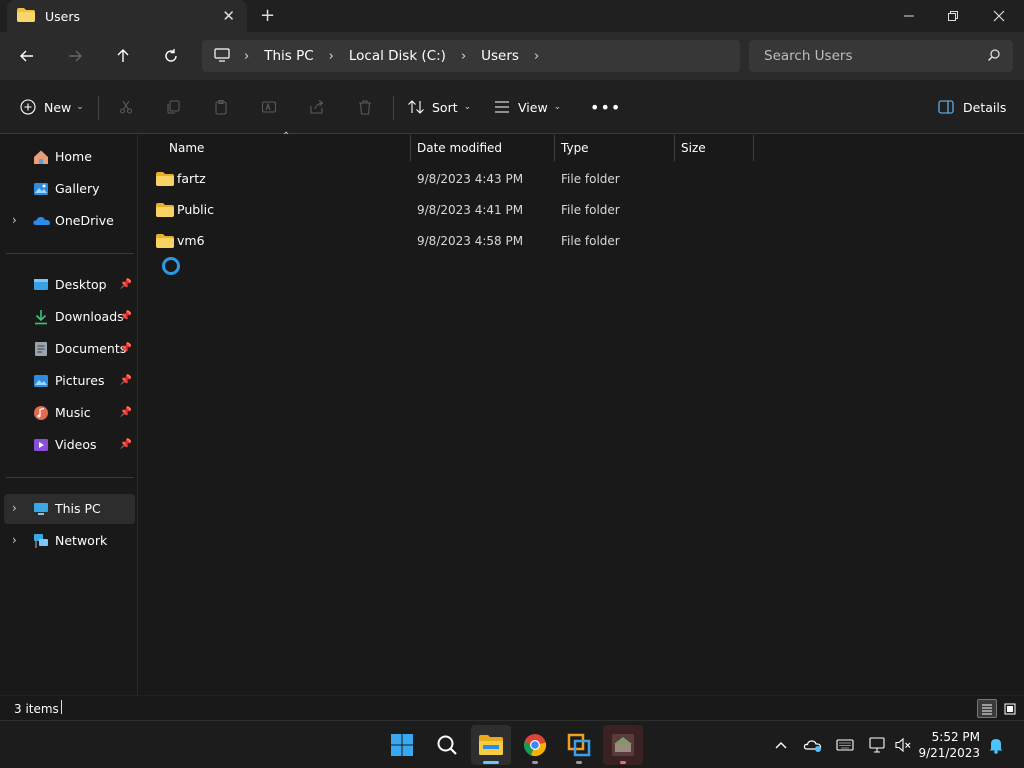  Describe the element at coordinates (171, 56) in the screenshot. I see `refresh-button` at that location.